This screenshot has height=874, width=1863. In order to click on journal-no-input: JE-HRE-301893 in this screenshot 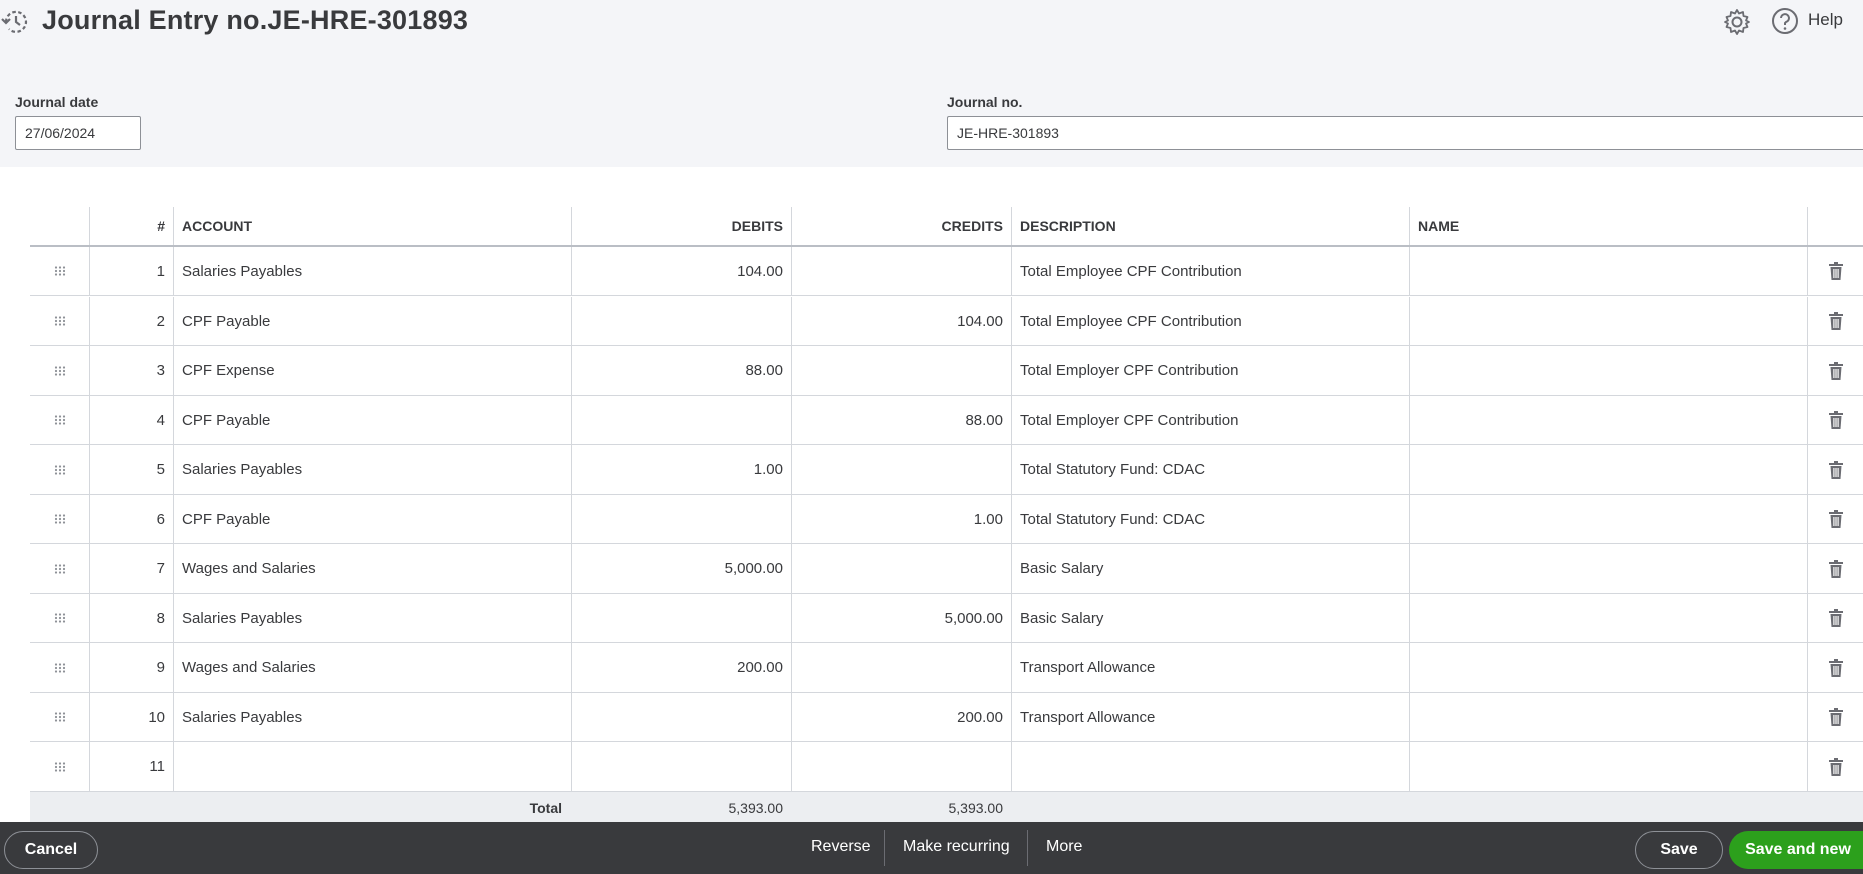, I will do `click(1405, 133)`.